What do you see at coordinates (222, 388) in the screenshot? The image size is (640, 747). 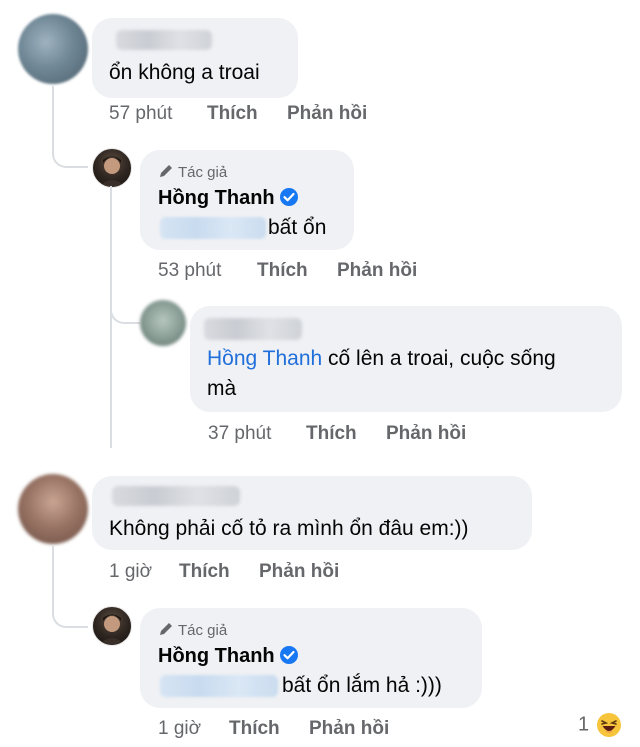 I see `comment-text-line2: mà` at bounding box center [222, 388].